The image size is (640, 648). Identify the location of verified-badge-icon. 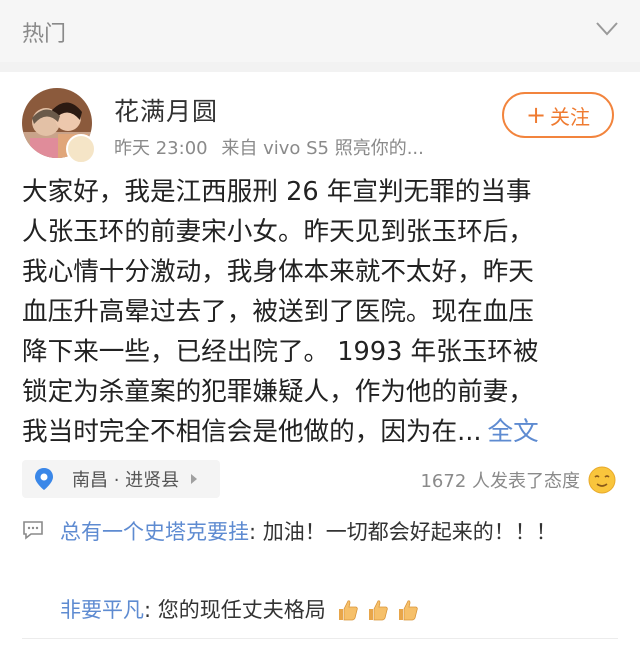
(81, 149).